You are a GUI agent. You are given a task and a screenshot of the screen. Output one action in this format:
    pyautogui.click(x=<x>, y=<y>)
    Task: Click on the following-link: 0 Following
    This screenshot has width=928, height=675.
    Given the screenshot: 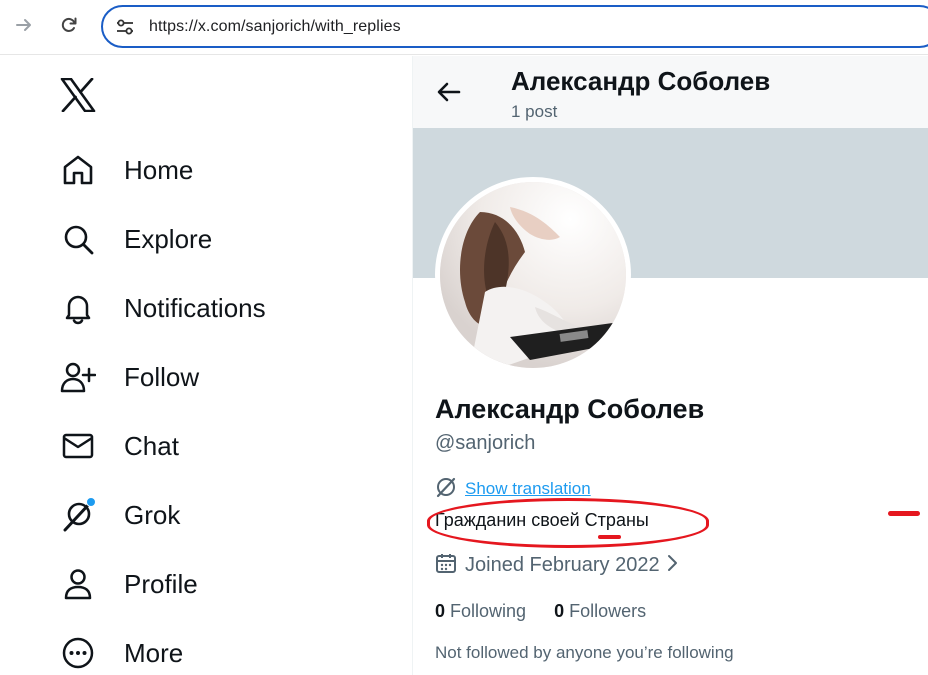 What is the action you would take?
    pyautogui.click(x=480, y=611)
    